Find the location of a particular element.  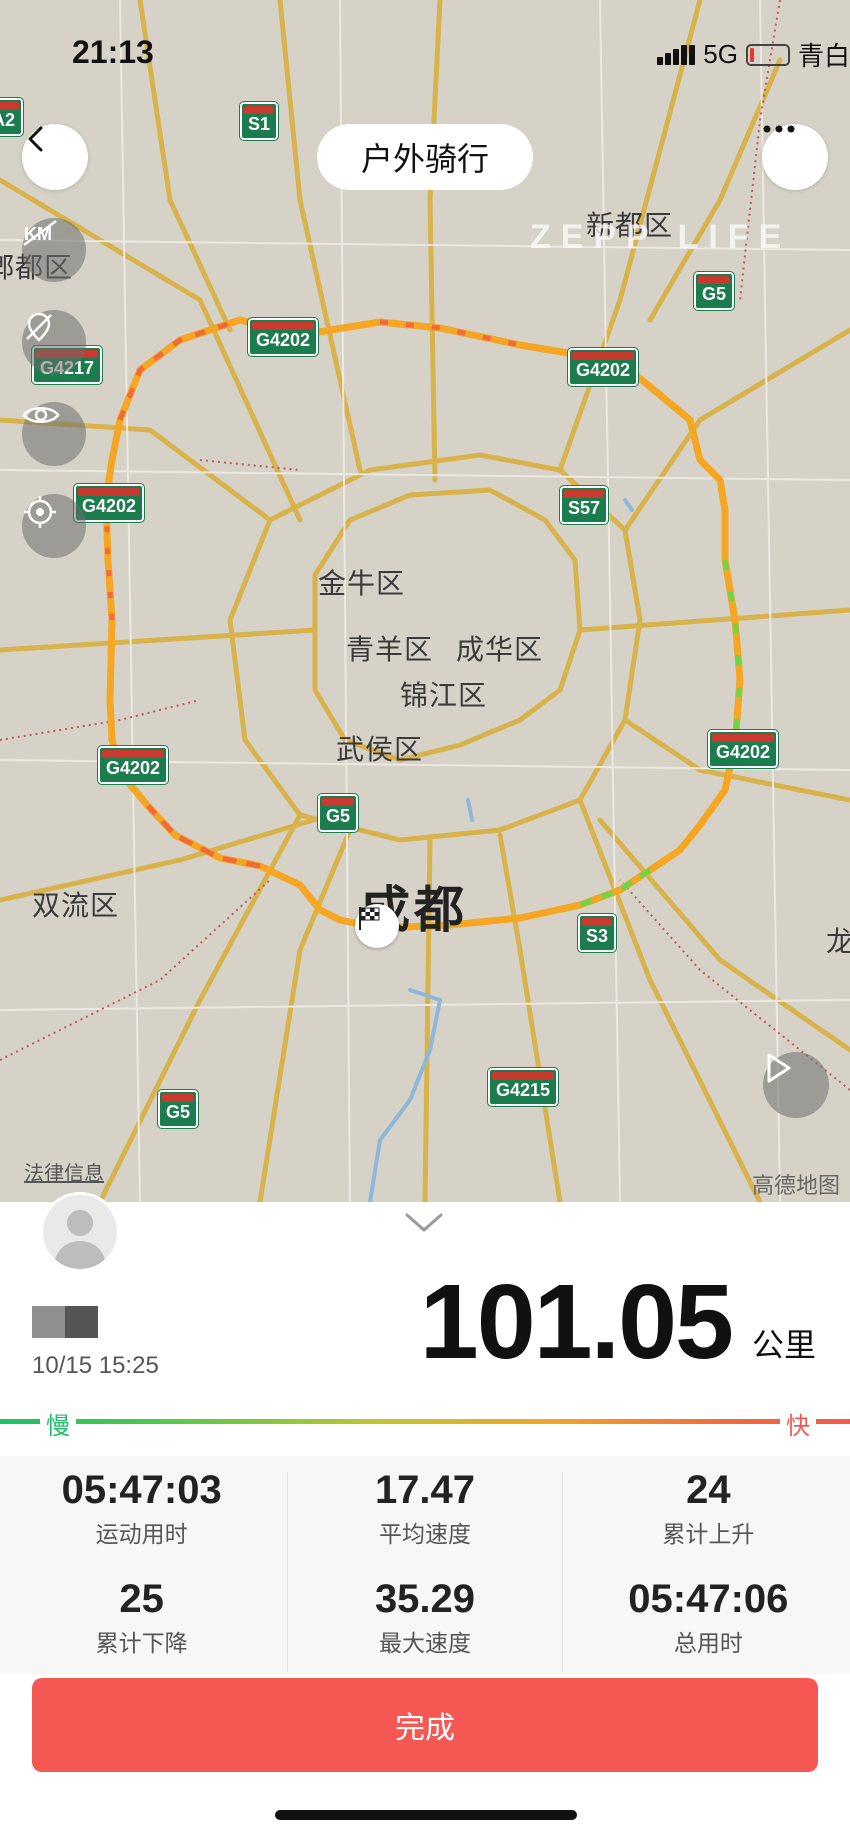

stat-label: 最大速度 is located at coordinates (424, 1644).